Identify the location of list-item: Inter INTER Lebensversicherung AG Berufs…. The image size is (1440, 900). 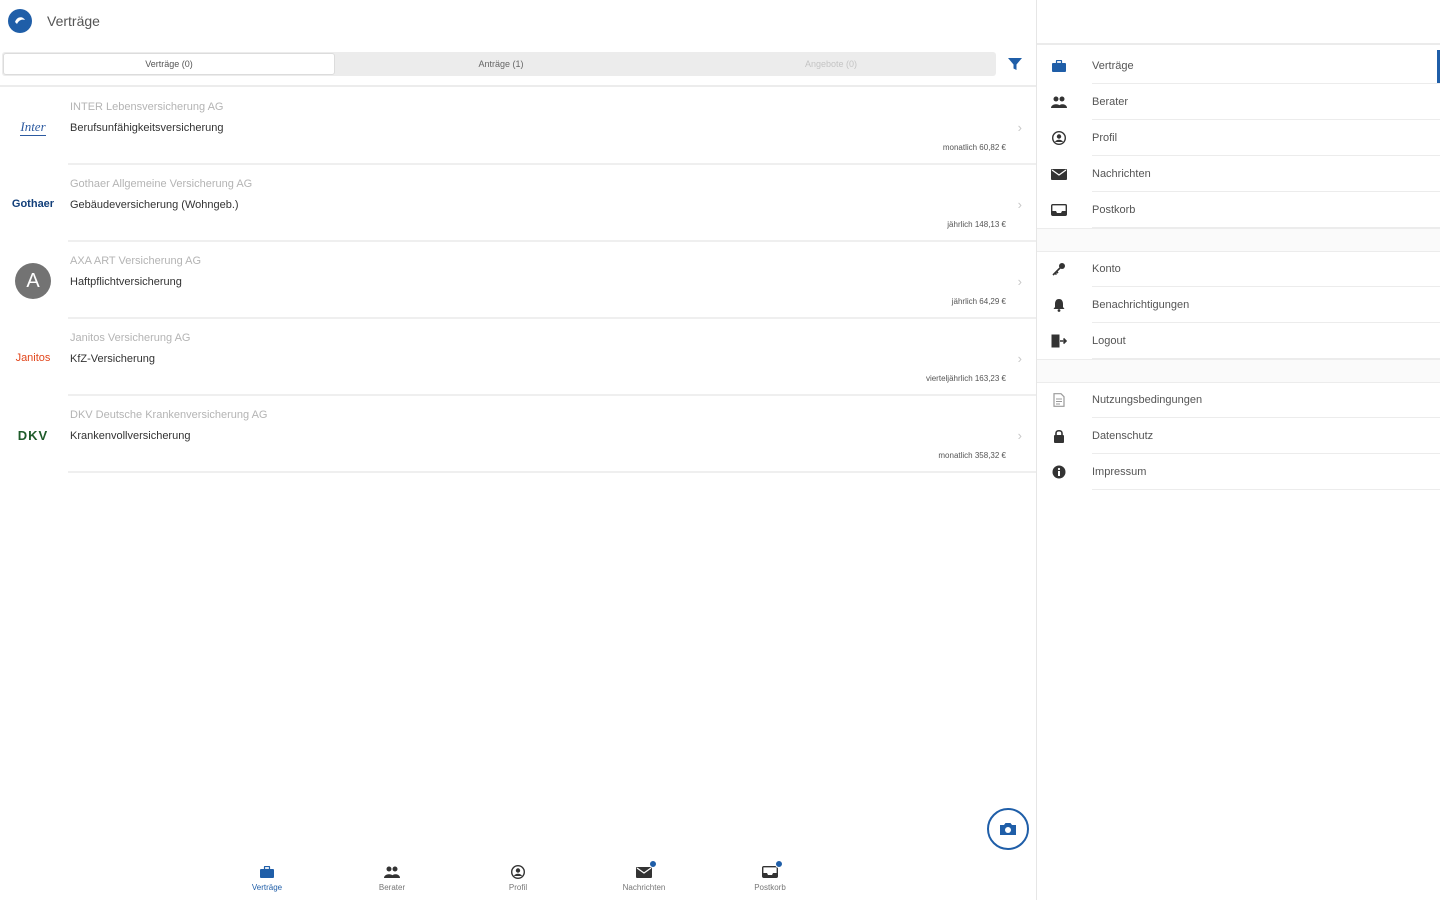
(518, 126).